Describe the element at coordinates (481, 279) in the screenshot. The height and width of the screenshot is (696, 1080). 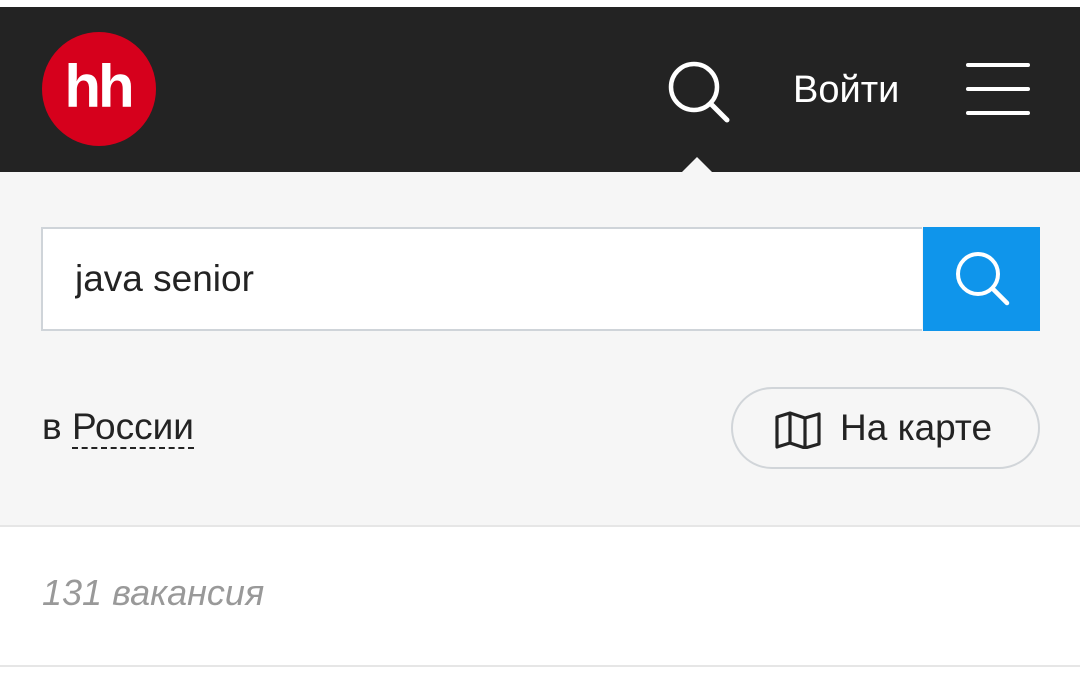
I see `search-input` at that location.